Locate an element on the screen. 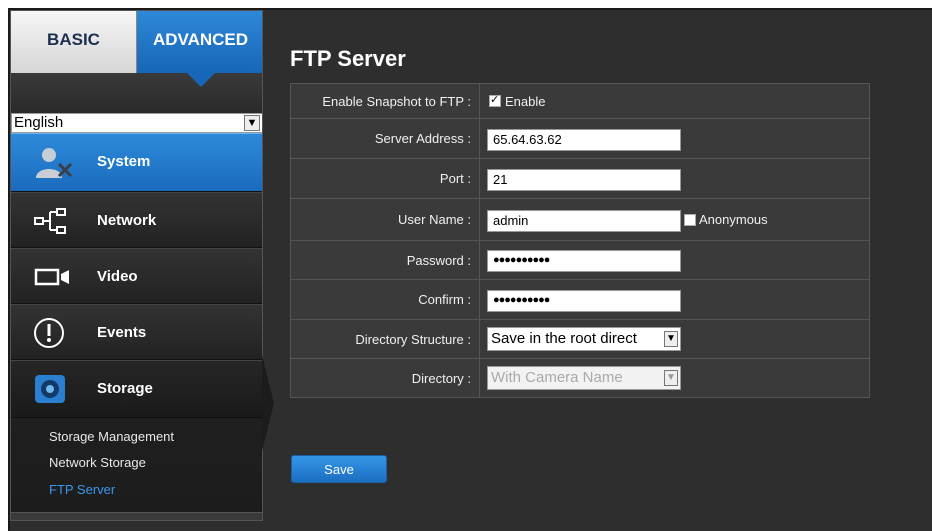  directory-select: With Camera Name ▼ is located at coordinates (584, 378).